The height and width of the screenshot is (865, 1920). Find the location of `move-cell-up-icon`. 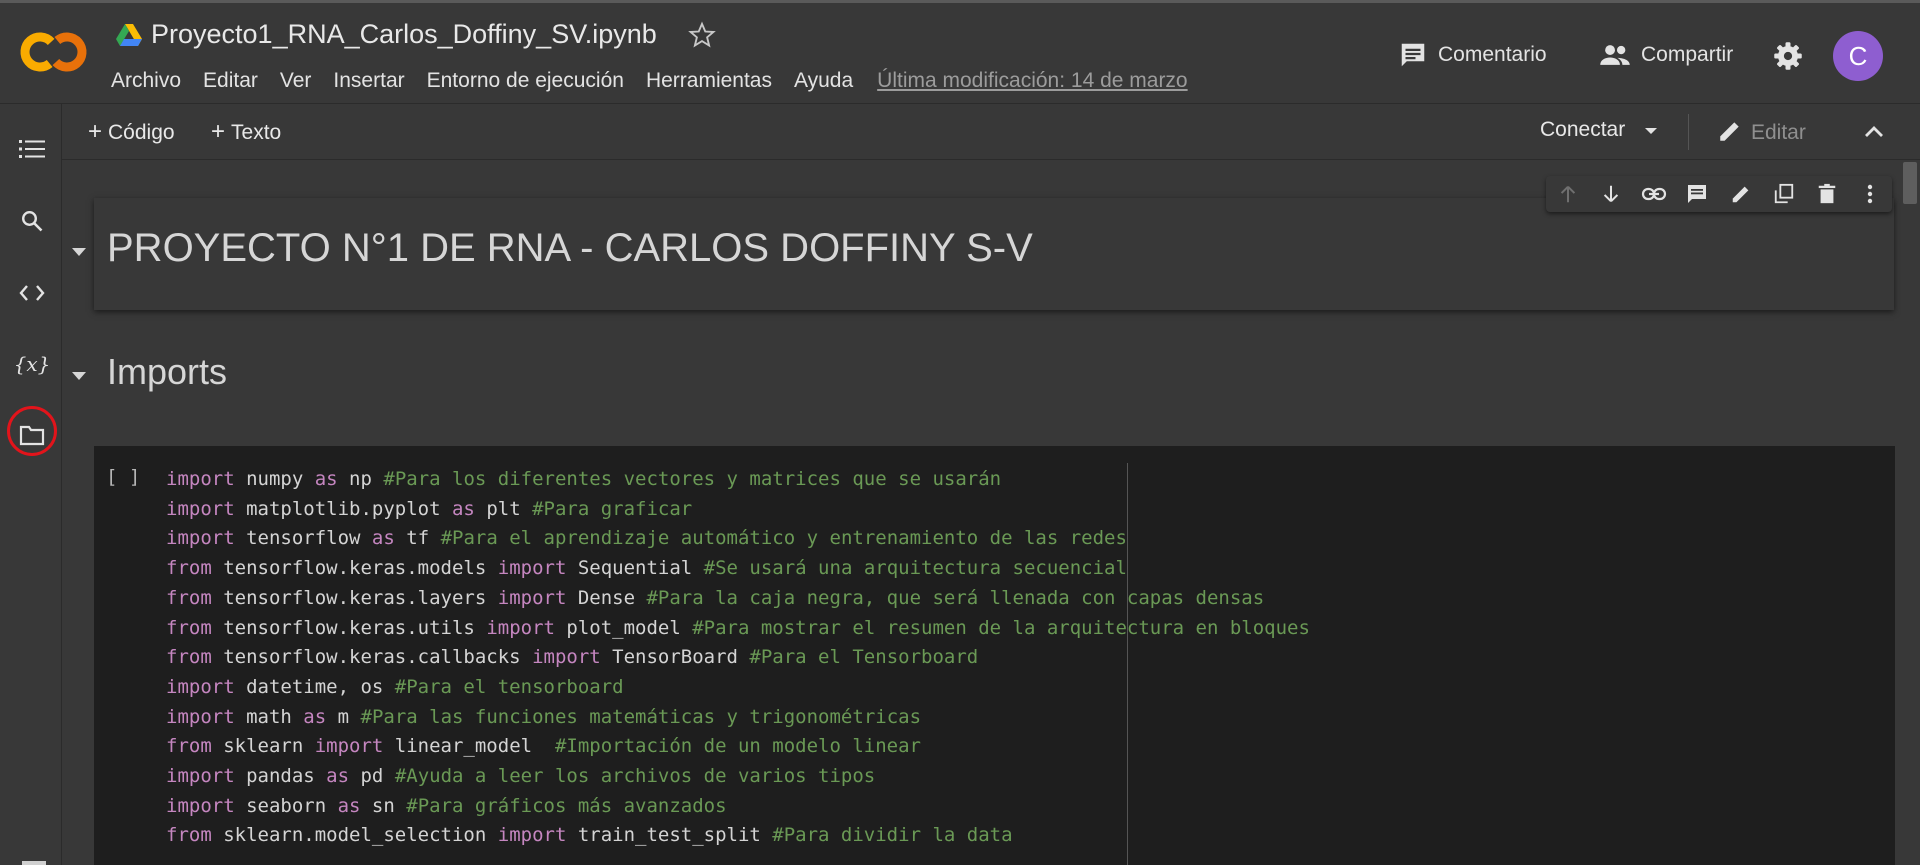

move-cell-up-icon is located at coordinates (1568, 194).